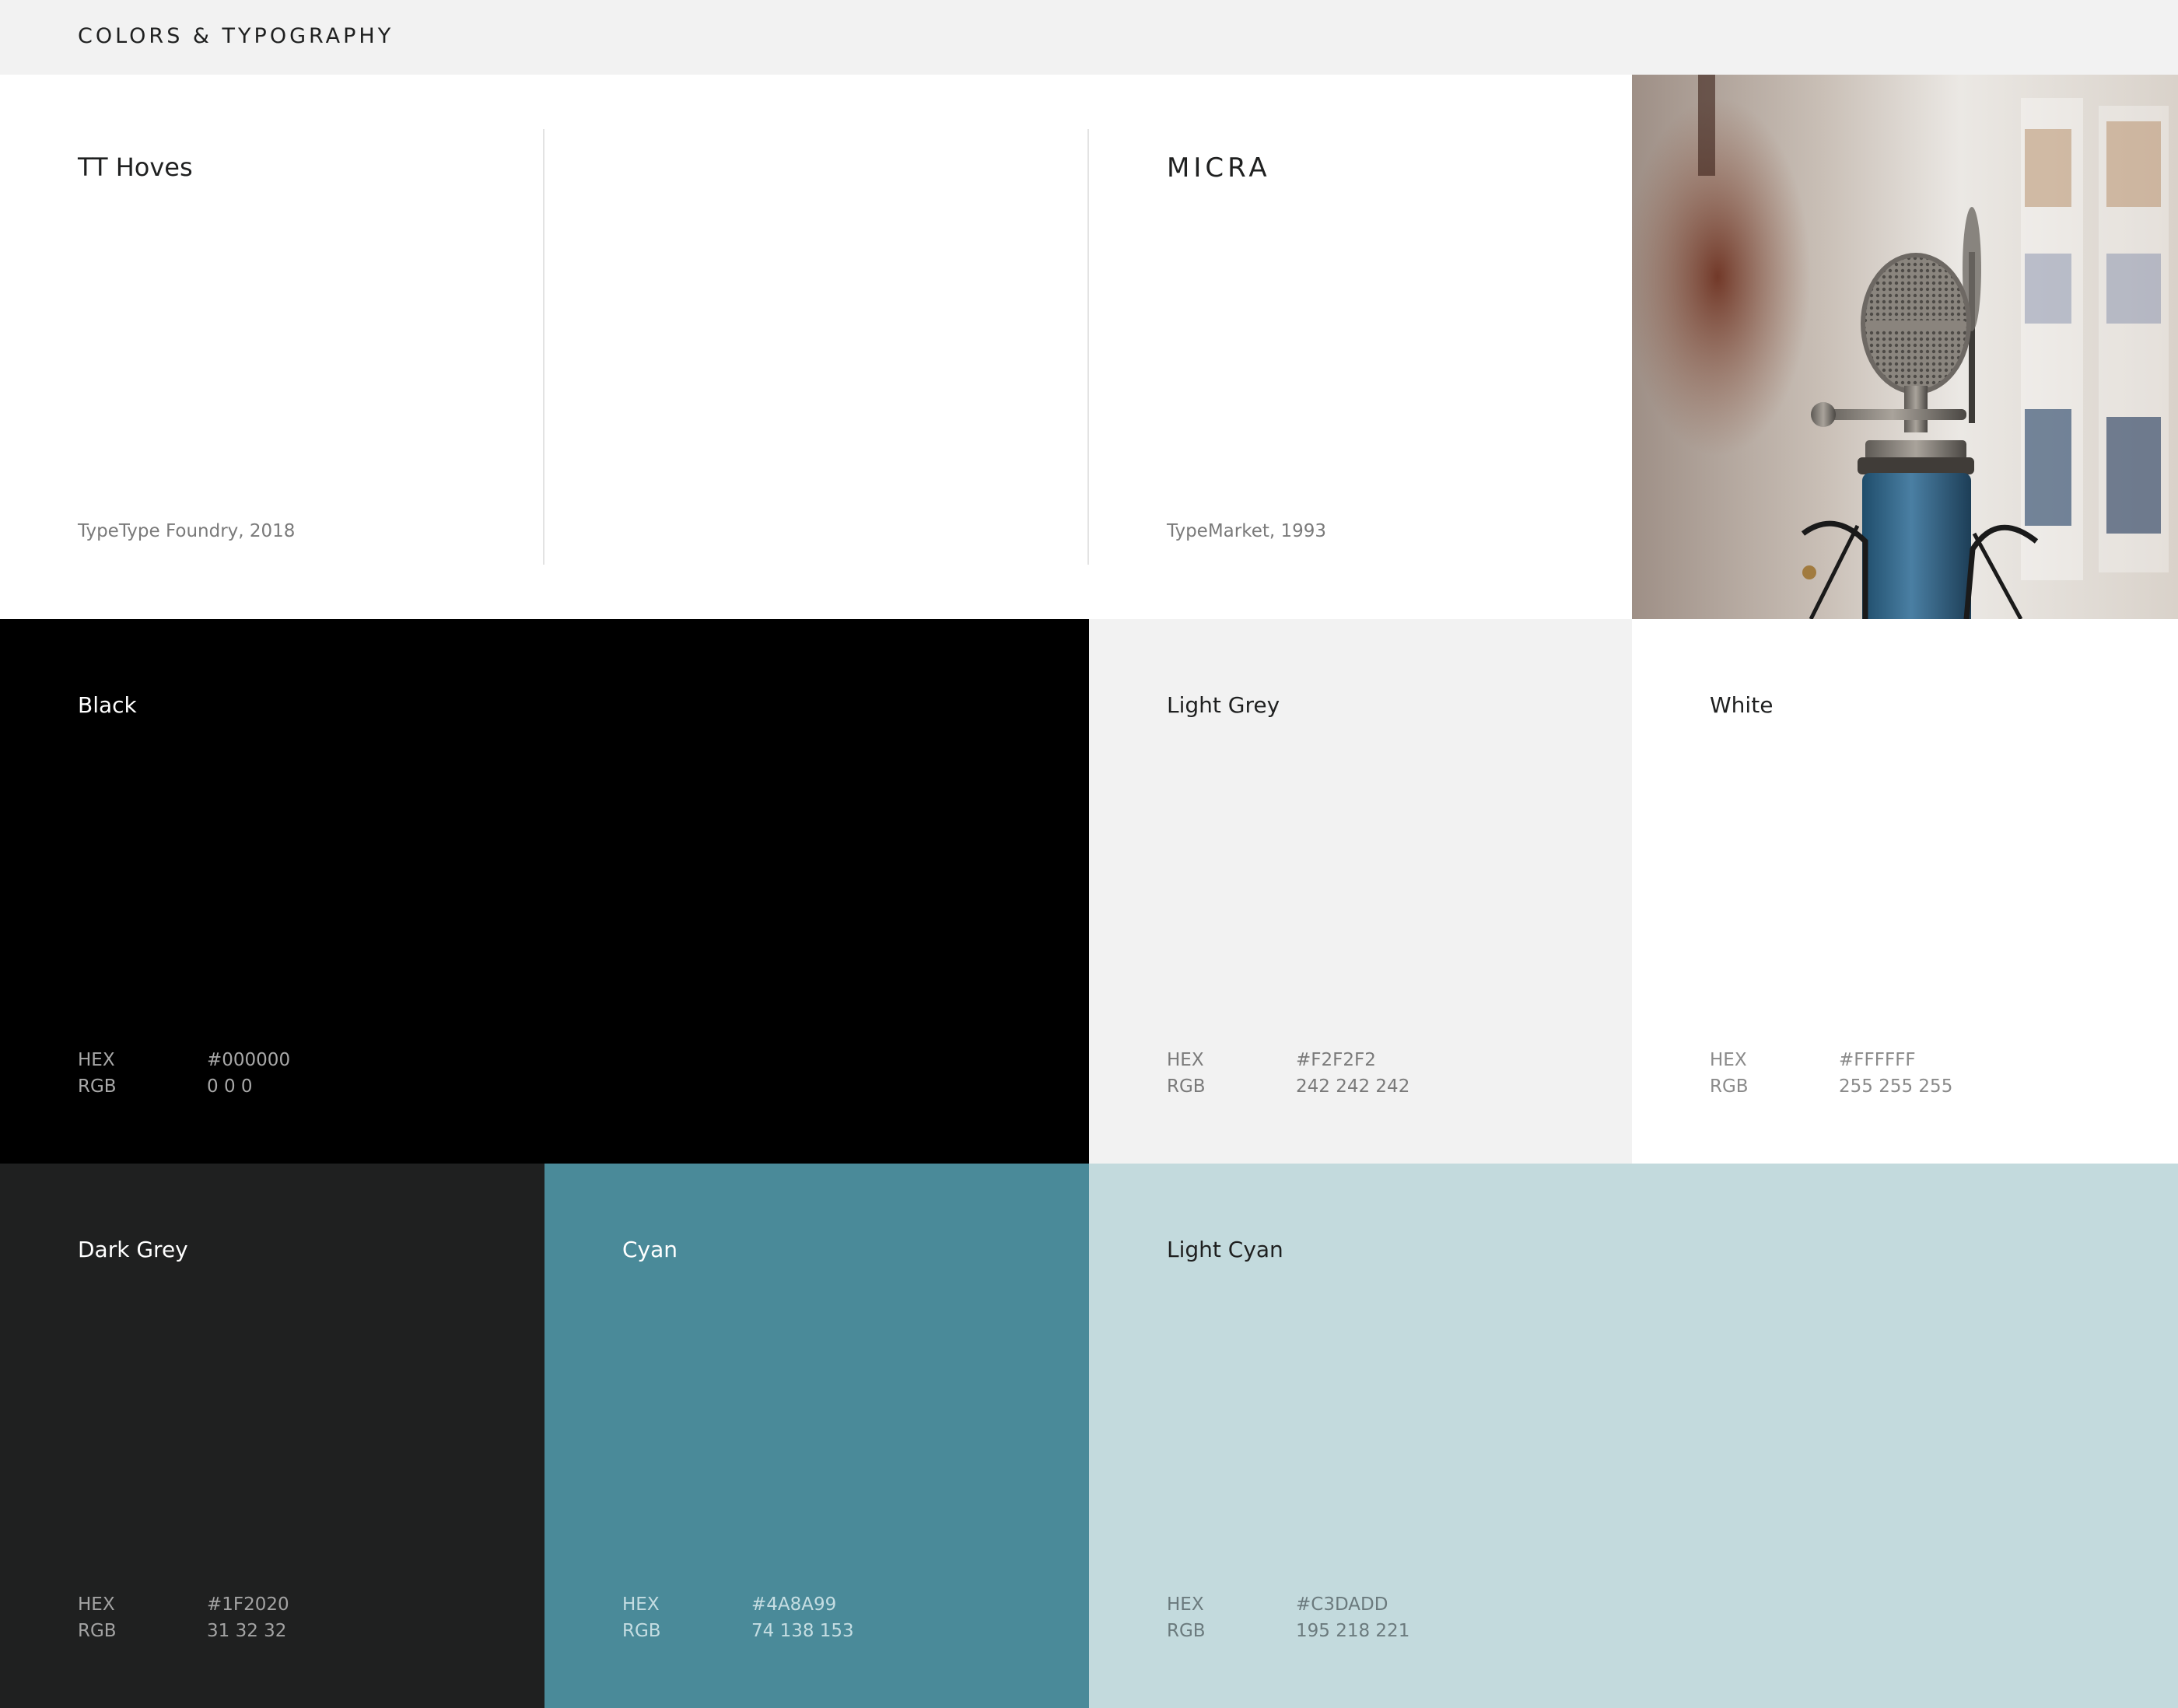 Image resolution: width=2178 pixels, height=1708 pixels. I want to click on microphone-illustration, so click(1905, 347).